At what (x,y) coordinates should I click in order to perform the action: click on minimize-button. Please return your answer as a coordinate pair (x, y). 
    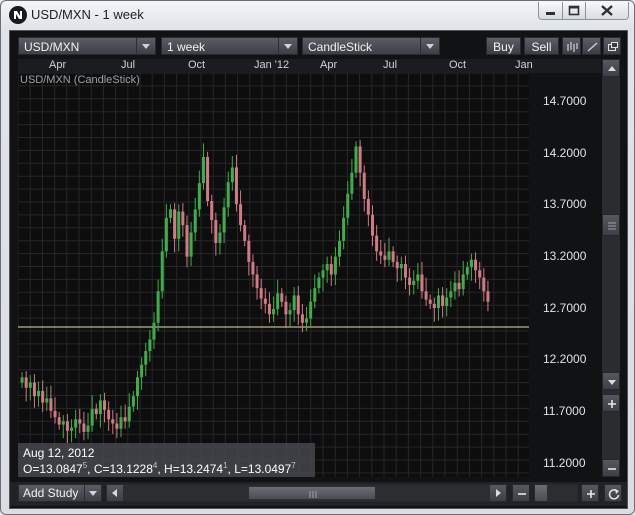
    Looking at the image, I should click on (550, 11).